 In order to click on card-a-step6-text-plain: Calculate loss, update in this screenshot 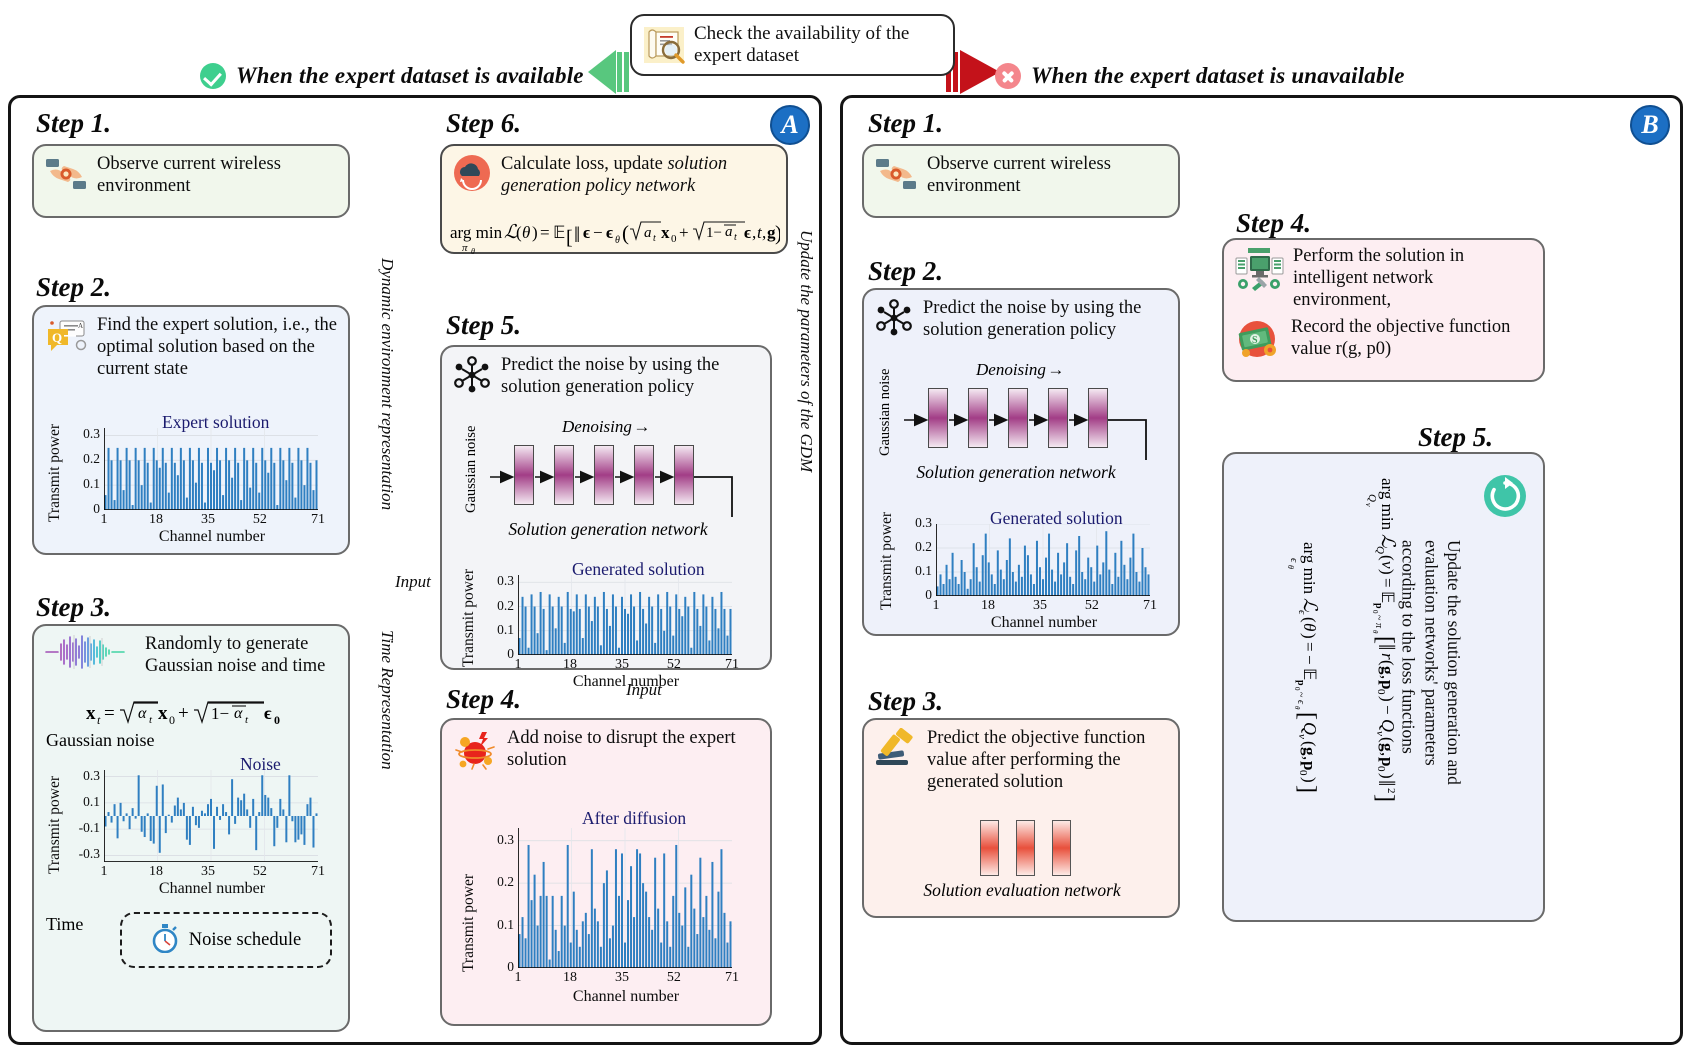, I will do `click(584, 164)`.